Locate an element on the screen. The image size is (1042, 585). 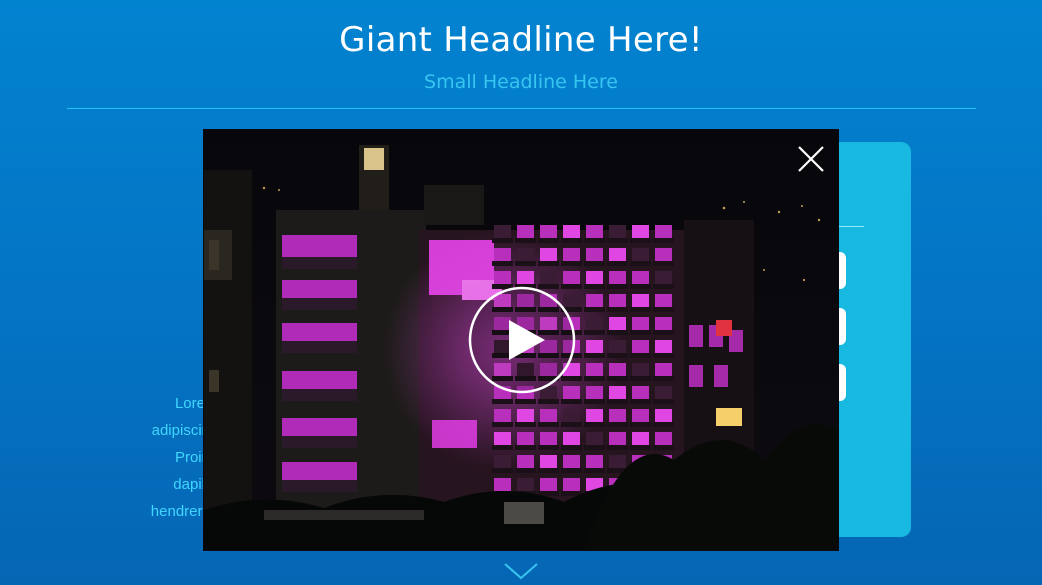
paragraph-line: hendrerit is located at coordinates (180, 511).